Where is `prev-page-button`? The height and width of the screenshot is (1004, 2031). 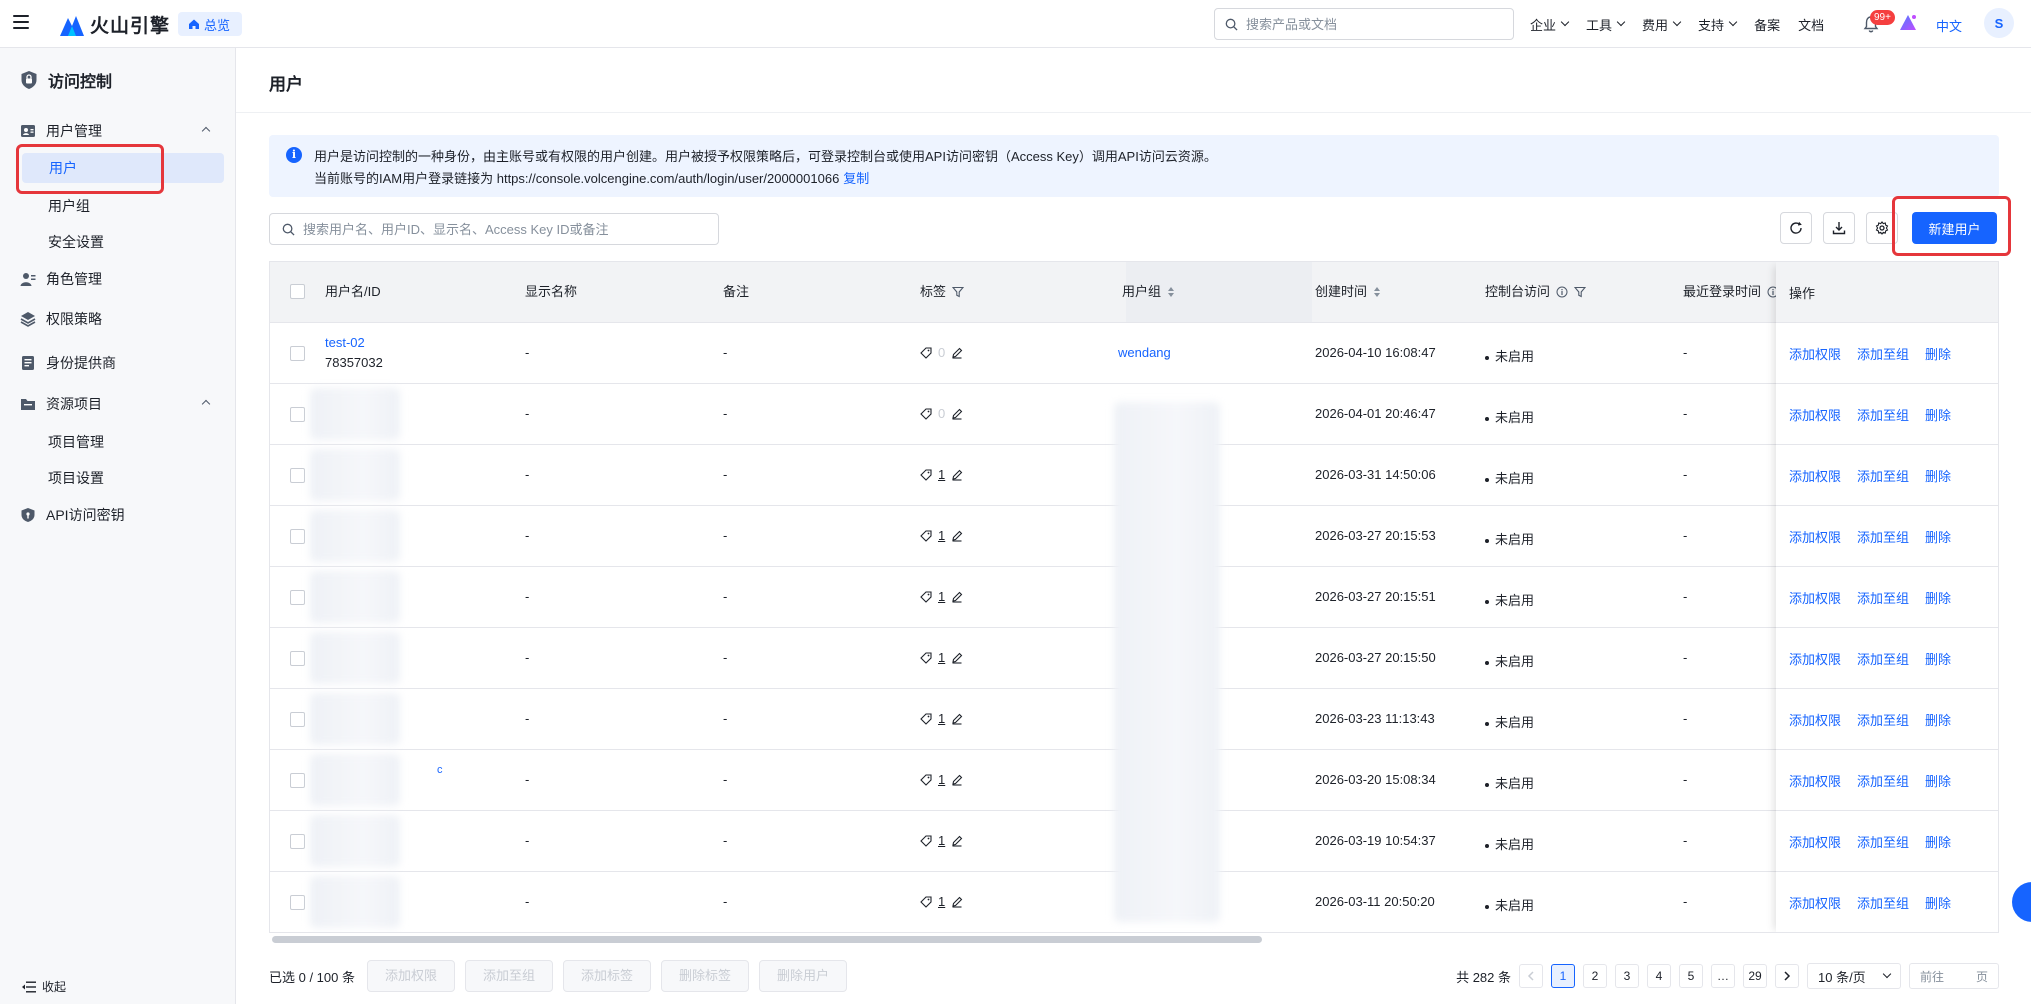
prev-page-button is located at coordinates (1531, 976).